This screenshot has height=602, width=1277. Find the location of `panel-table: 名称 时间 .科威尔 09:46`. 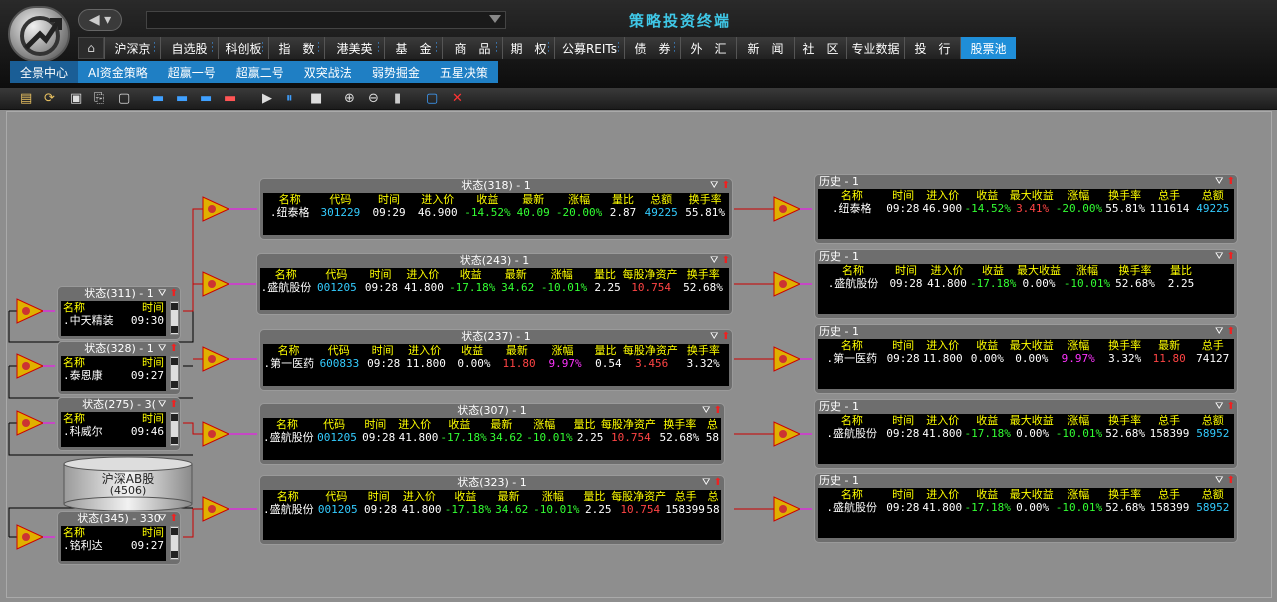

panel-table: 名称 时间 .科威尔 09:46 is located at coordinates (113, 429).